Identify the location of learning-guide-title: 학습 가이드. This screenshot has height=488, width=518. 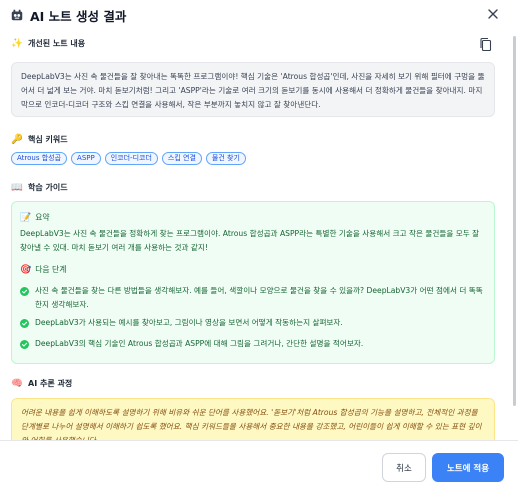
(48, 187).